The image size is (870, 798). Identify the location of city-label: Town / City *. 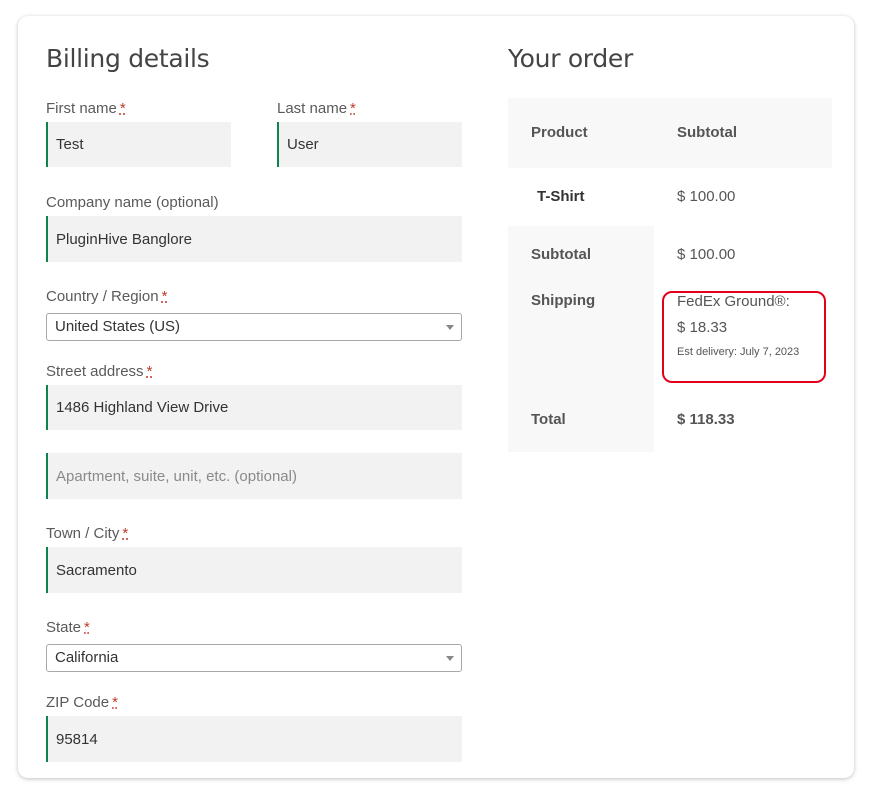
(87, 533).